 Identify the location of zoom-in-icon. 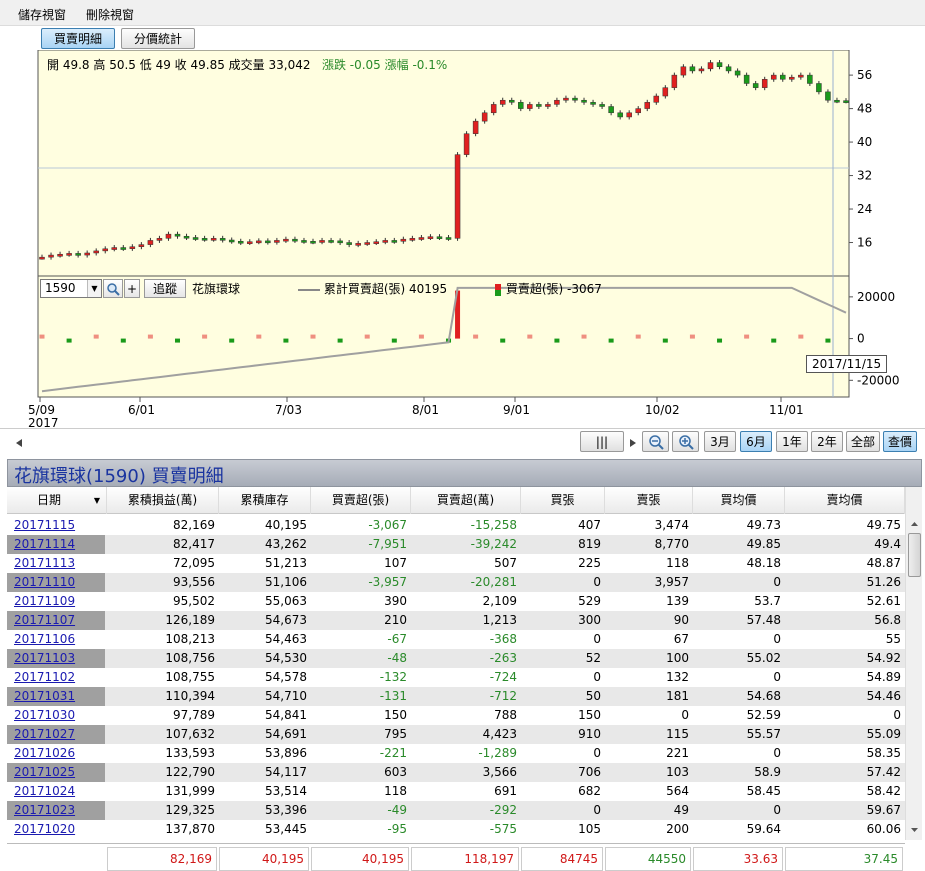
(685, 441).